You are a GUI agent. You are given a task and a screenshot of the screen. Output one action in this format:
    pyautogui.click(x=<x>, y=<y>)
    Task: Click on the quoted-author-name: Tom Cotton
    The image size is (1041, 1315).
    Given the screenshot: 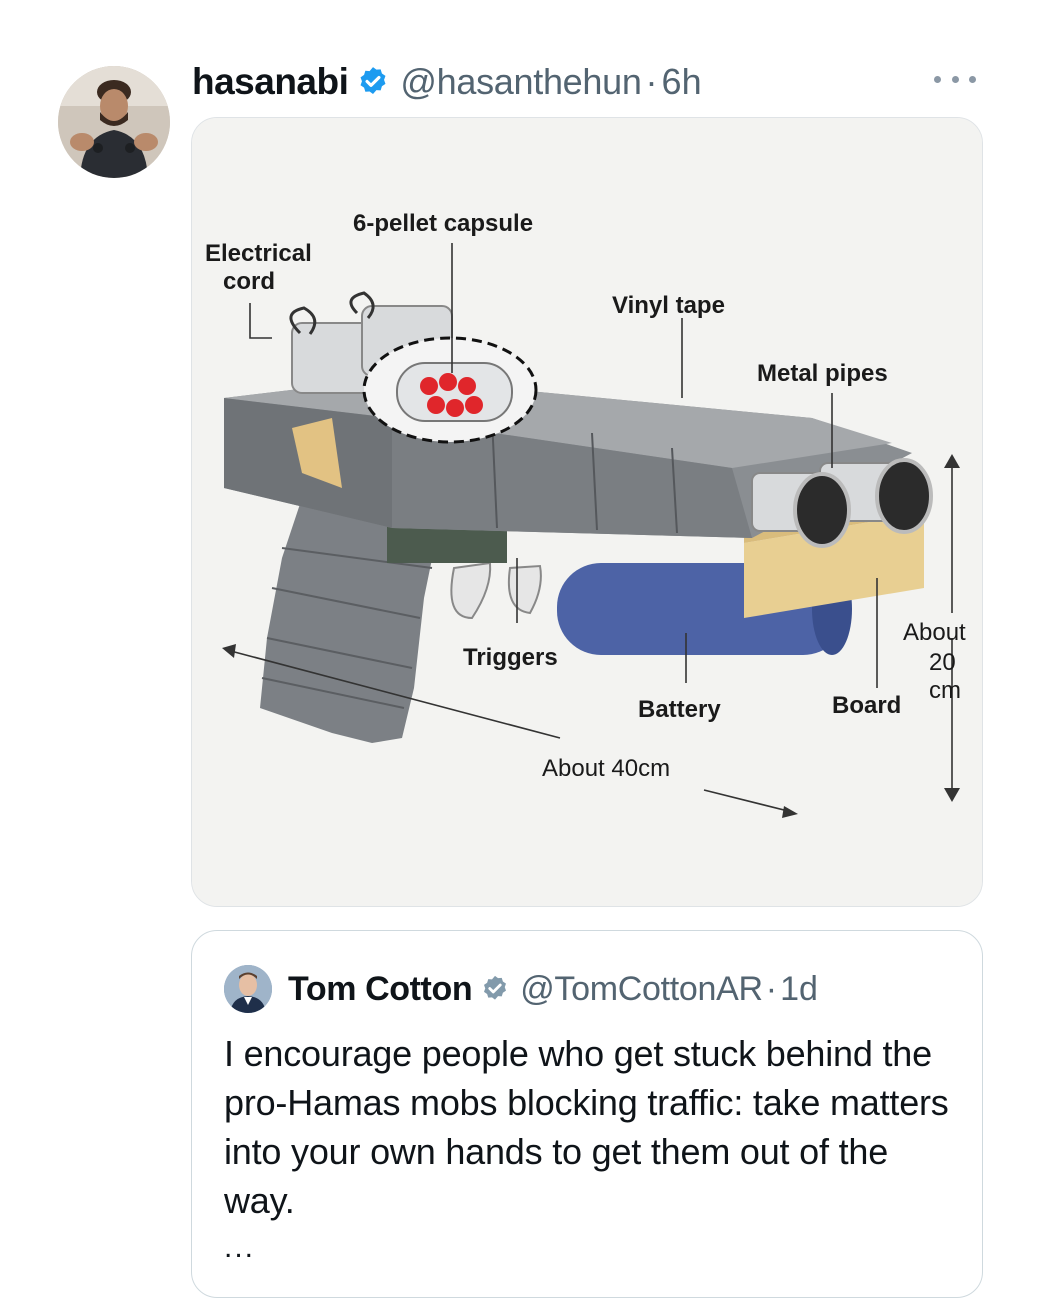 What is the action you would take?
    pyautogui.click(x=380, y=989)
    